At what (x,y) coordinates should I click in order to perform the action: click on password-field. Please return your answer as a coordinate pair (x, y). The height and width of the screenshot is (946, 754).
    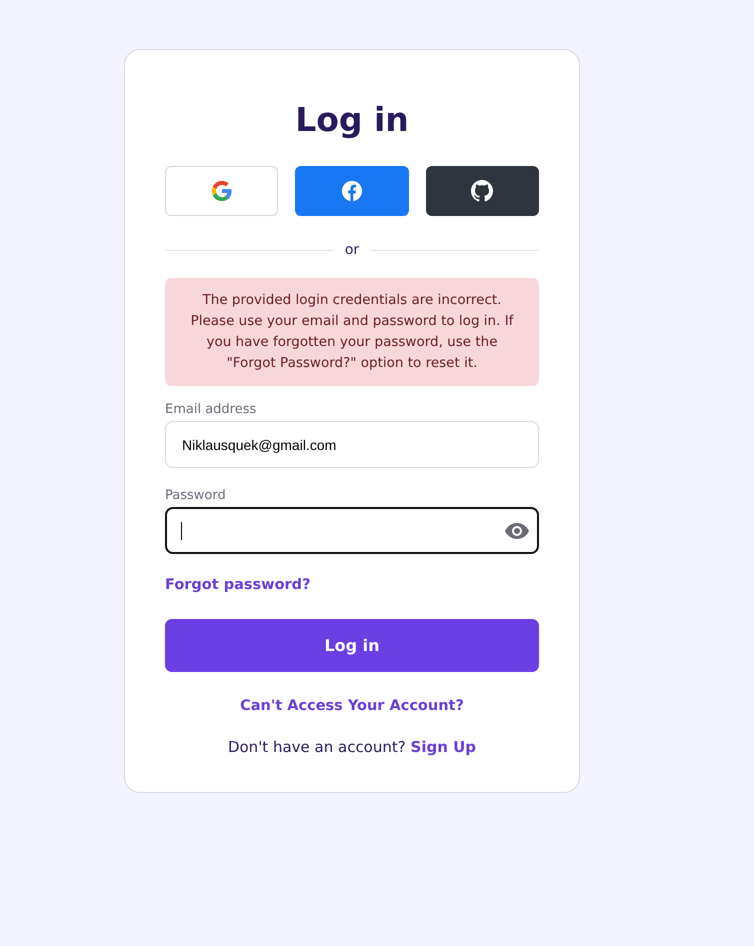
    Looking at the image, I should click on (352, 530).